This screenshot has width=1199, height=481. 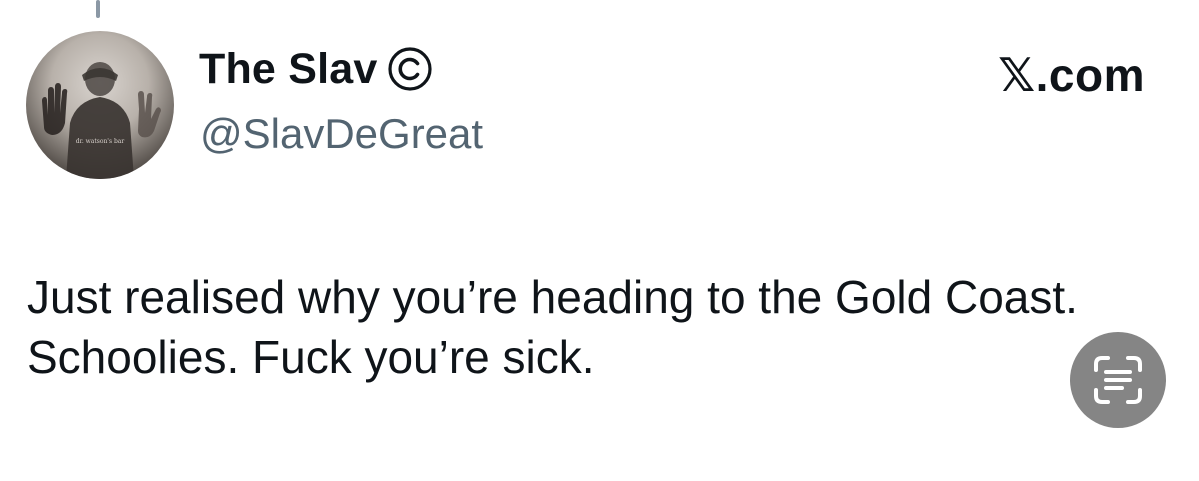 I want to click on avatar-caption: dr. watson's bar, so click(x=100, y=141).